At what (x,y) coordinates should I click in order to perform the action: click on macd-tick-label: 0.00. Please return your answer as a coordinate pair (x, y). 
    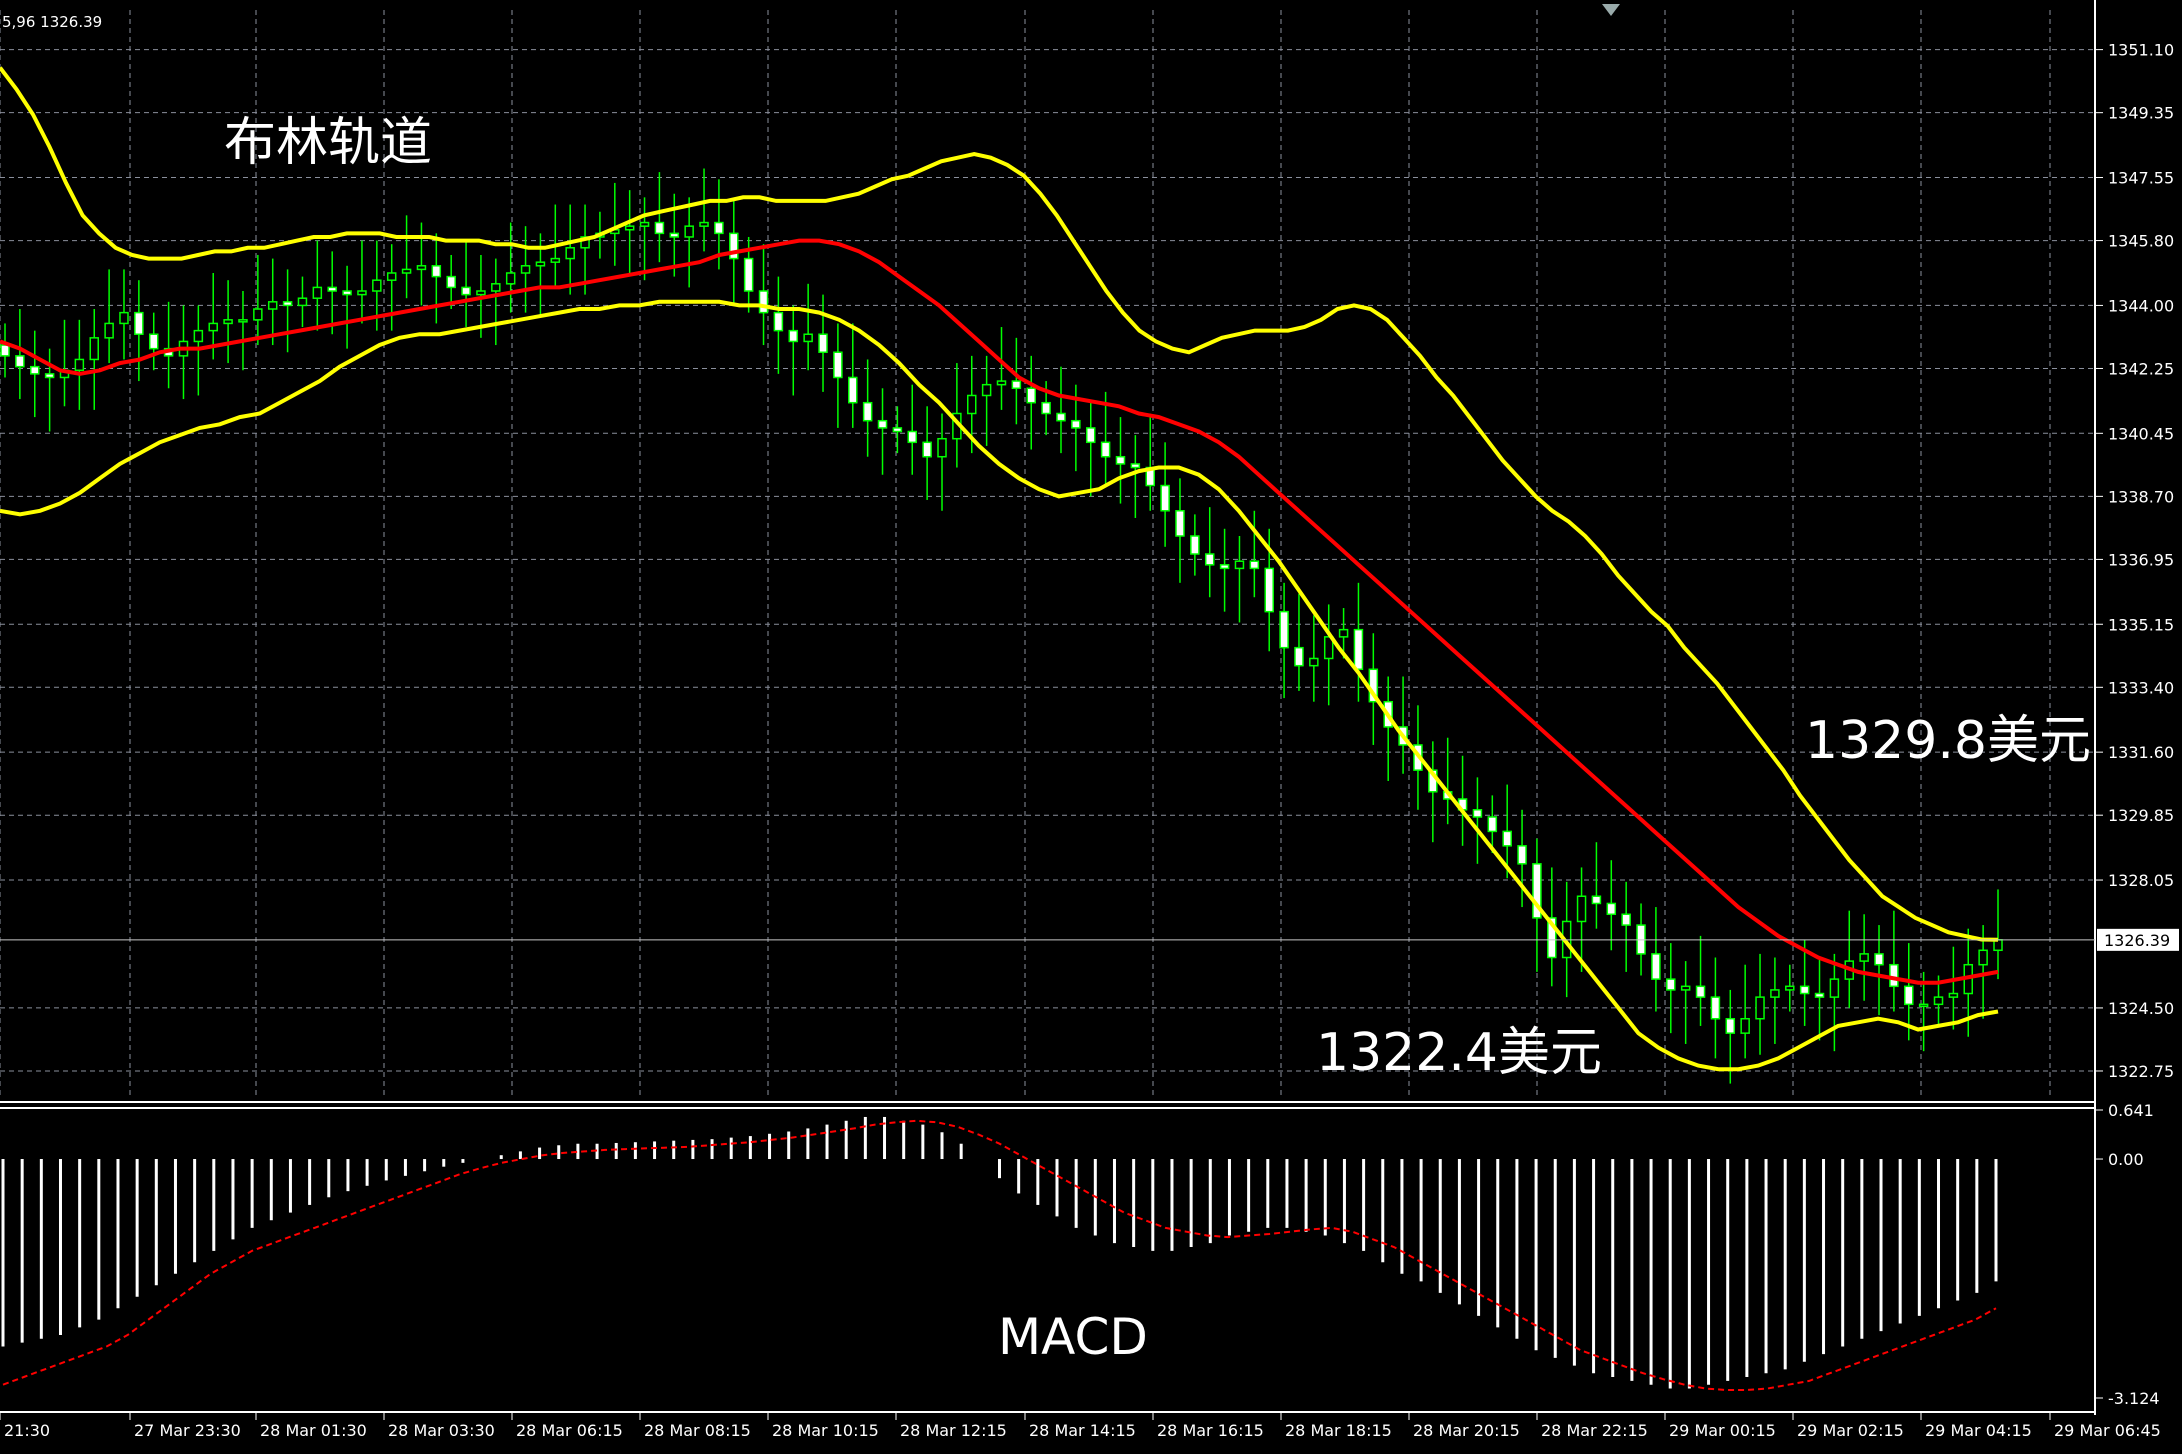
    Looking at the image, I should click on (2126, 1159).